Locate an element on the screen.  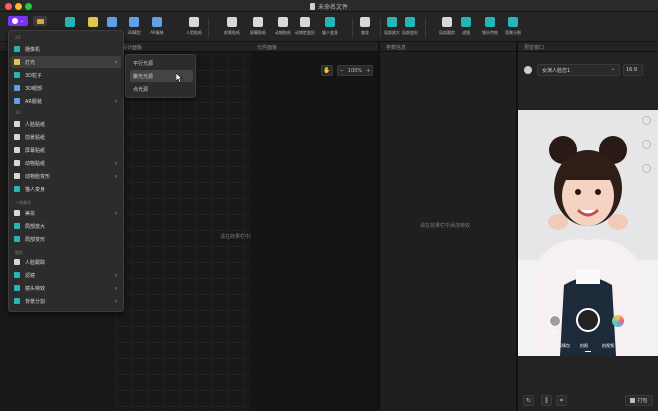
zoom-control: − 100% + is located at coordinates (355, 70).